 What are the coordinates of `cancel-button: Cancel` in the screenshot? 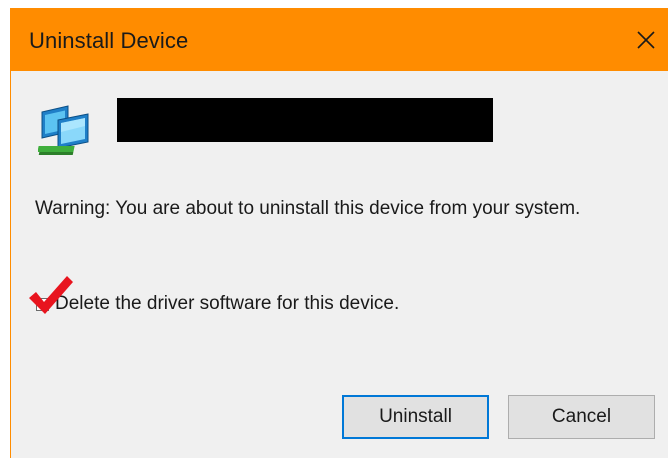 It's located at (581, 417).